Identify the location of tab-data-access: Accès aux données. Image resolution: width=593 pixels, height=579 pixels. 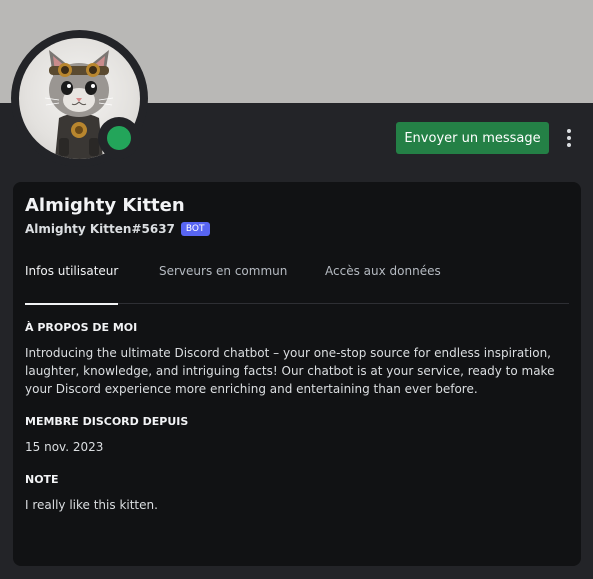
(383, 284).